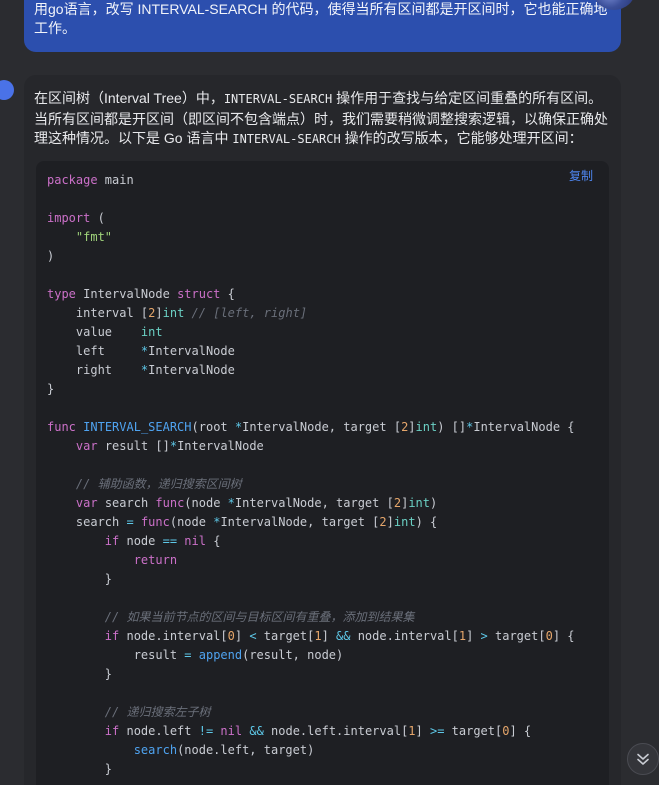 Image resolution: width=659 pixels, height=785 pixels. I want to click on double-chevron-down-icon, so click(643, 759).